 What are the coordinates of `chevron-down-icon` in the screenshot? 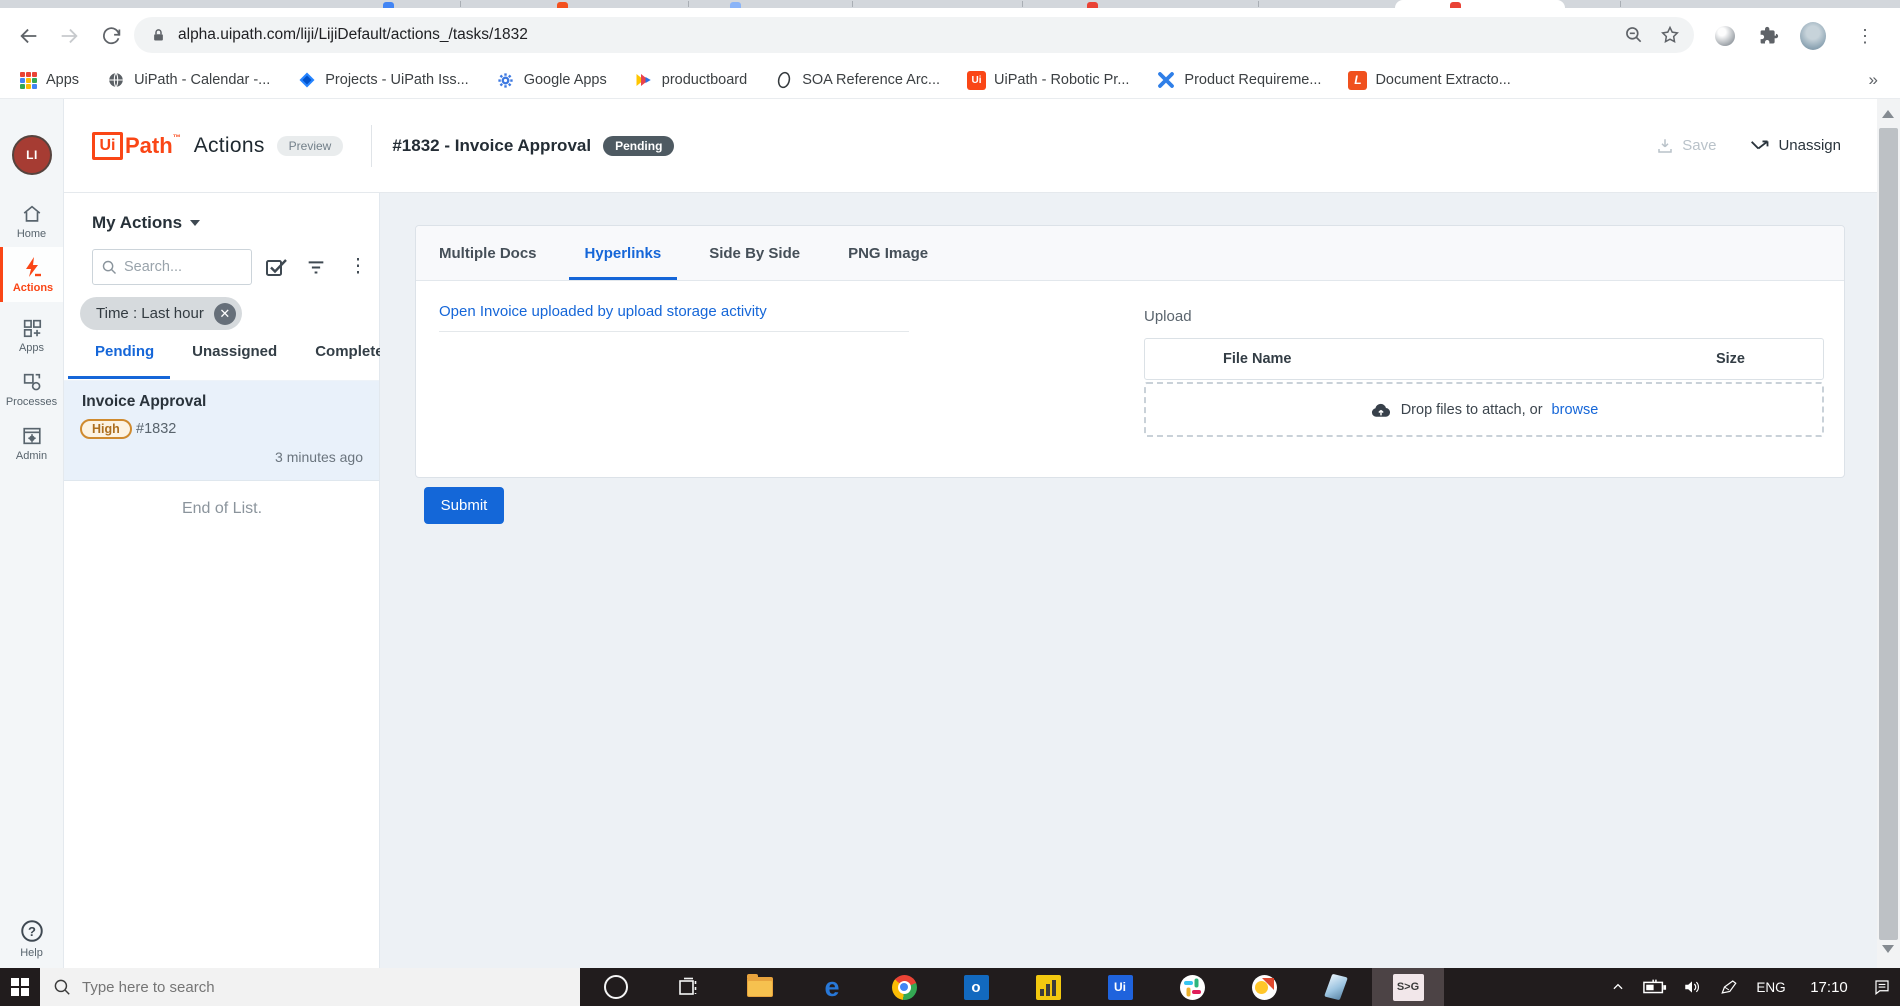 It's located at (195, 223).